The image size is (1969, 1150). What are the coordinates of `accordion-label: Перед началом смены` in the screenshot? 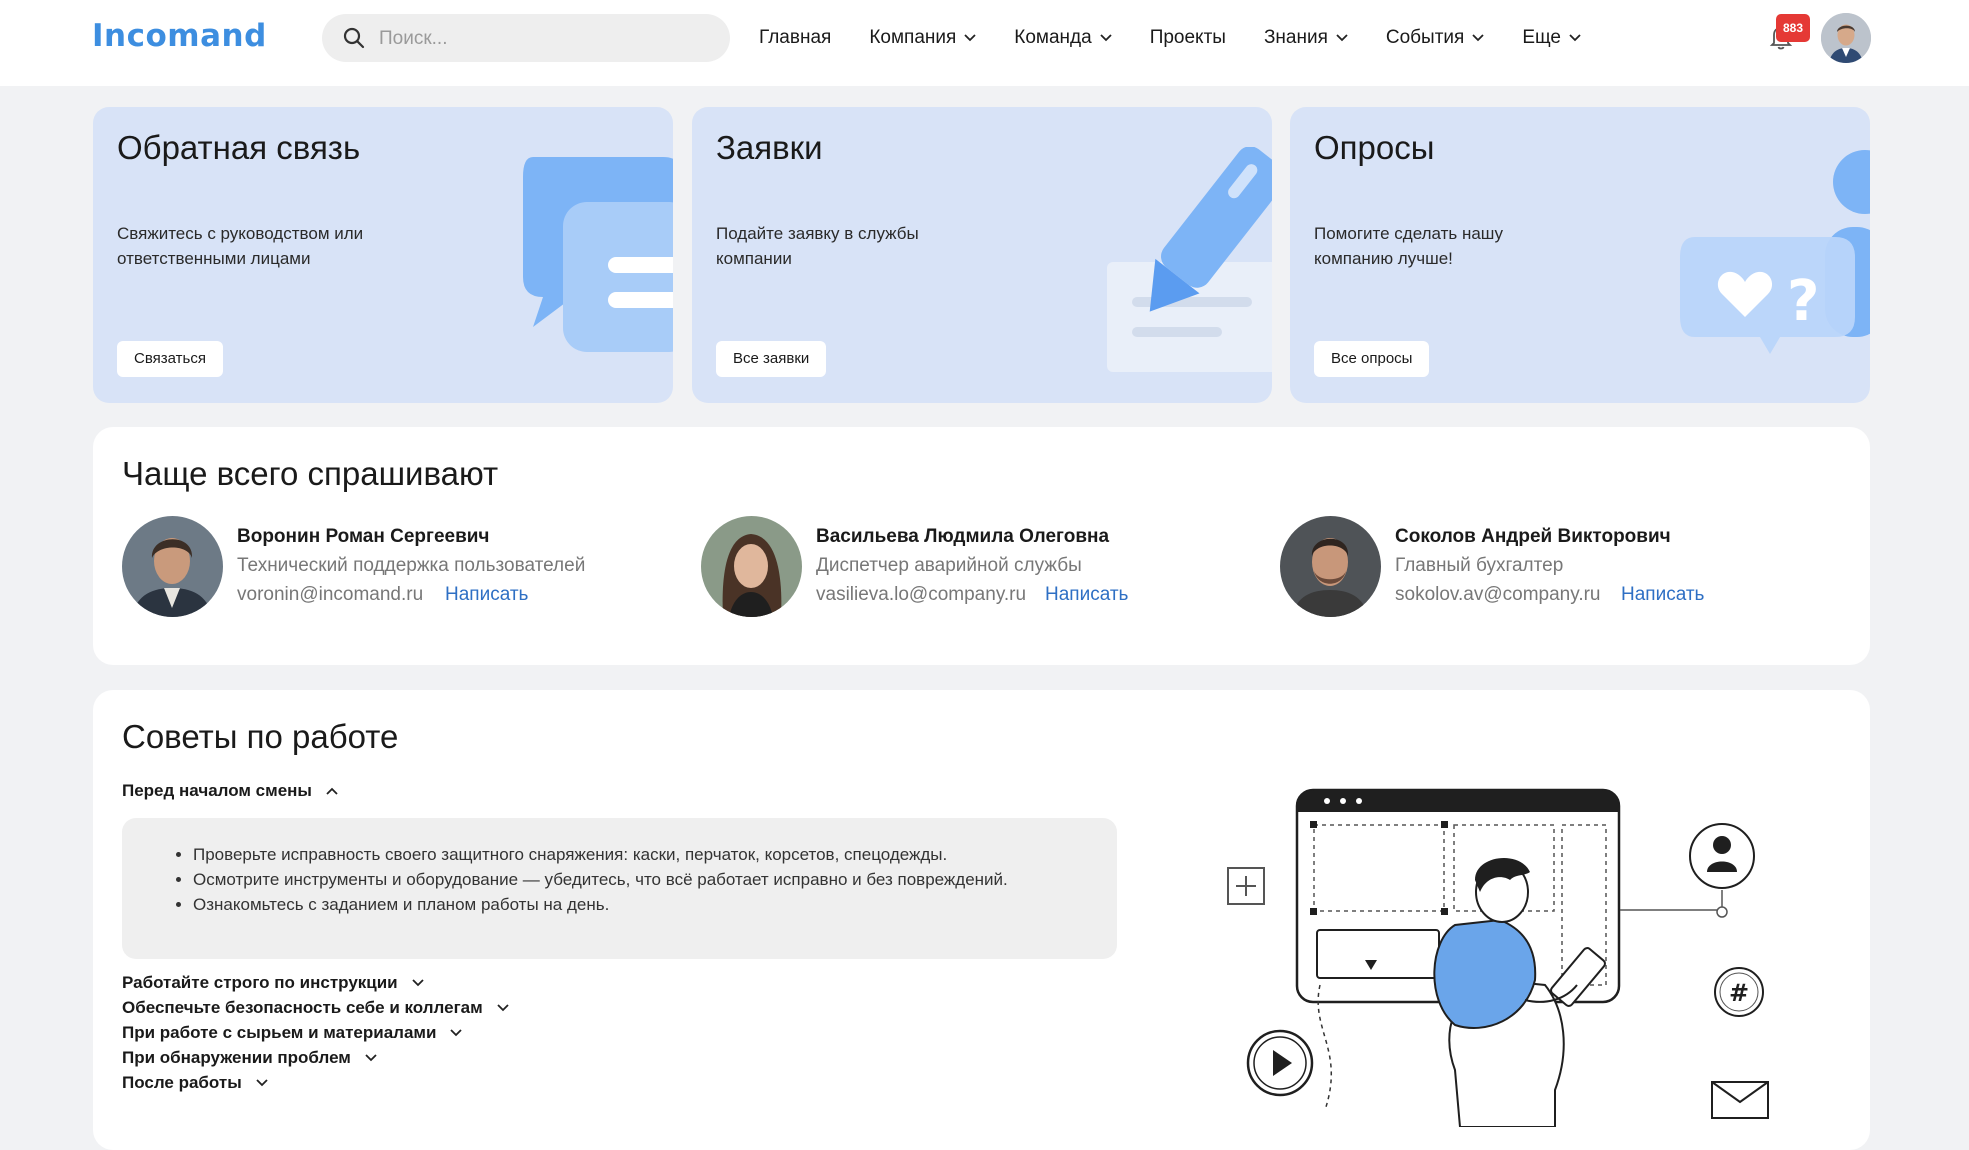 It's located at (217, 790).